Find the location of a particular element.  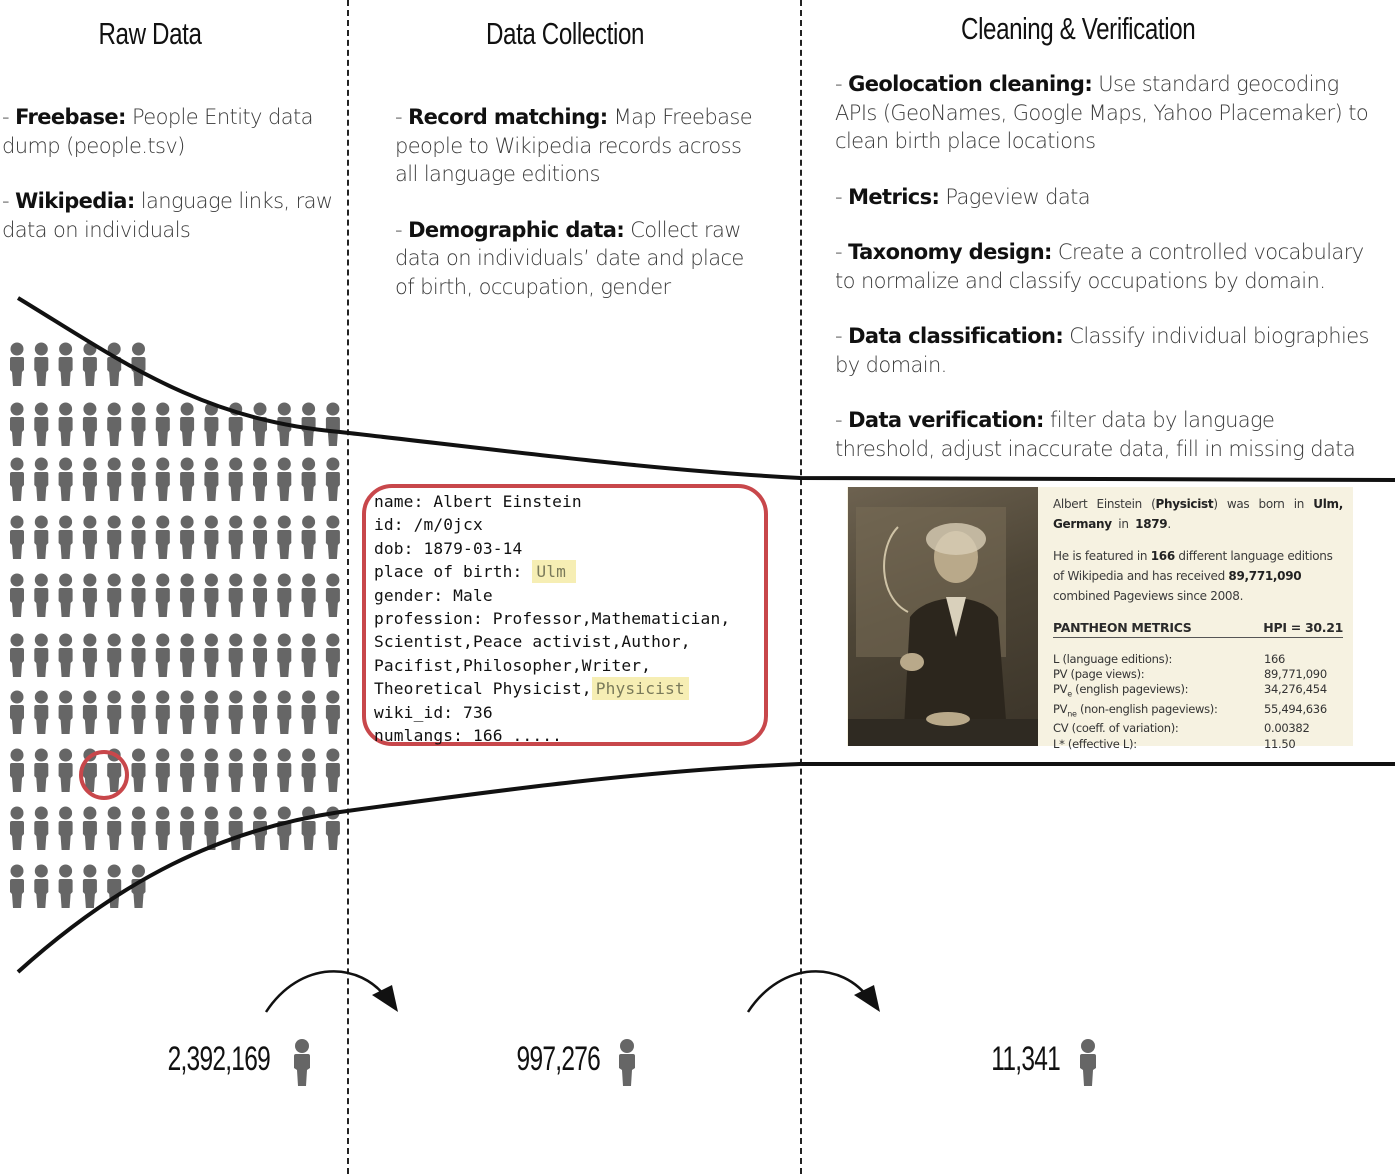

text: combined Pageviews since 2008. is located at coordinates (1148, 596).